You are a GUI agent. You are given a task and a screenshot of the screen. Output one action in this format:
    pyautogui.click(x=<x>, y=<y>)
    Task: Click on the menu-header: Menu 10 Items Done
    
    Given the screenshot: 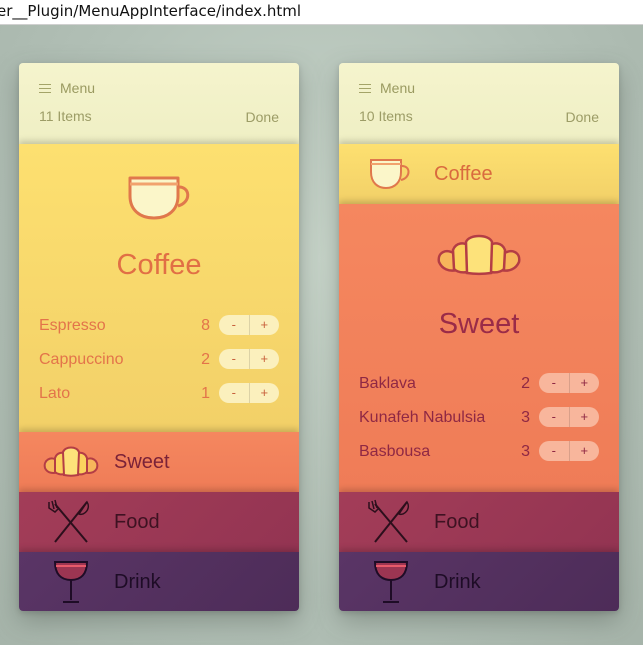 What is the action you would take?
    pyautogui.click(x=479, y=103)
    